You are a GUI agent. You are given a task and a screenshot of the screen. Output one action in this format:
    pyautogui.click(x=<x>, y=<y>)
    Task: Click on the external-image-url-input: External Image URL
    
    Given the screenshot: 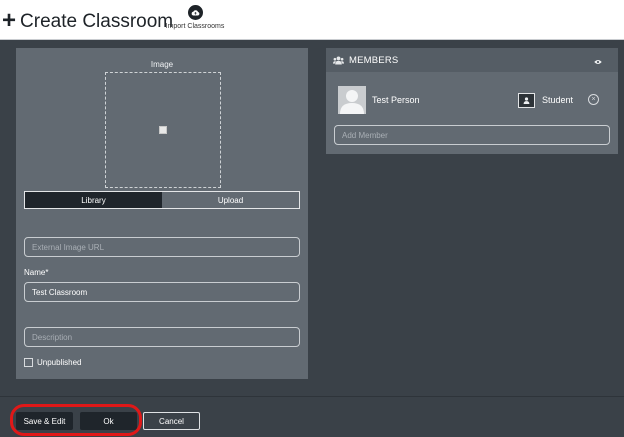 What is the action you would take?
    pyautogui.click(x=162, y=247)
    